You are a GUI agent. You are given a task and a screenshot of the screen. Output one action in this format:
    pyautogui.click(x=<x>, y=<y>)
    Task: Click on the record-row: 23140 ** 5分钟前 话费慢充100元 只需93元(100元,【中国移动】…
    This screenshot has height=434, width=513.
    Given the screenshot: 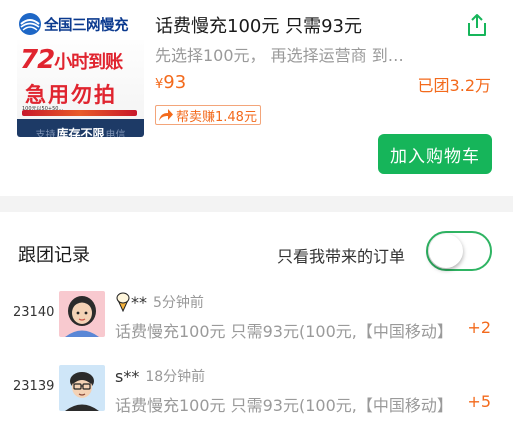 What is the action you would take?
    pyautogui.click(x=256, y=321)
    